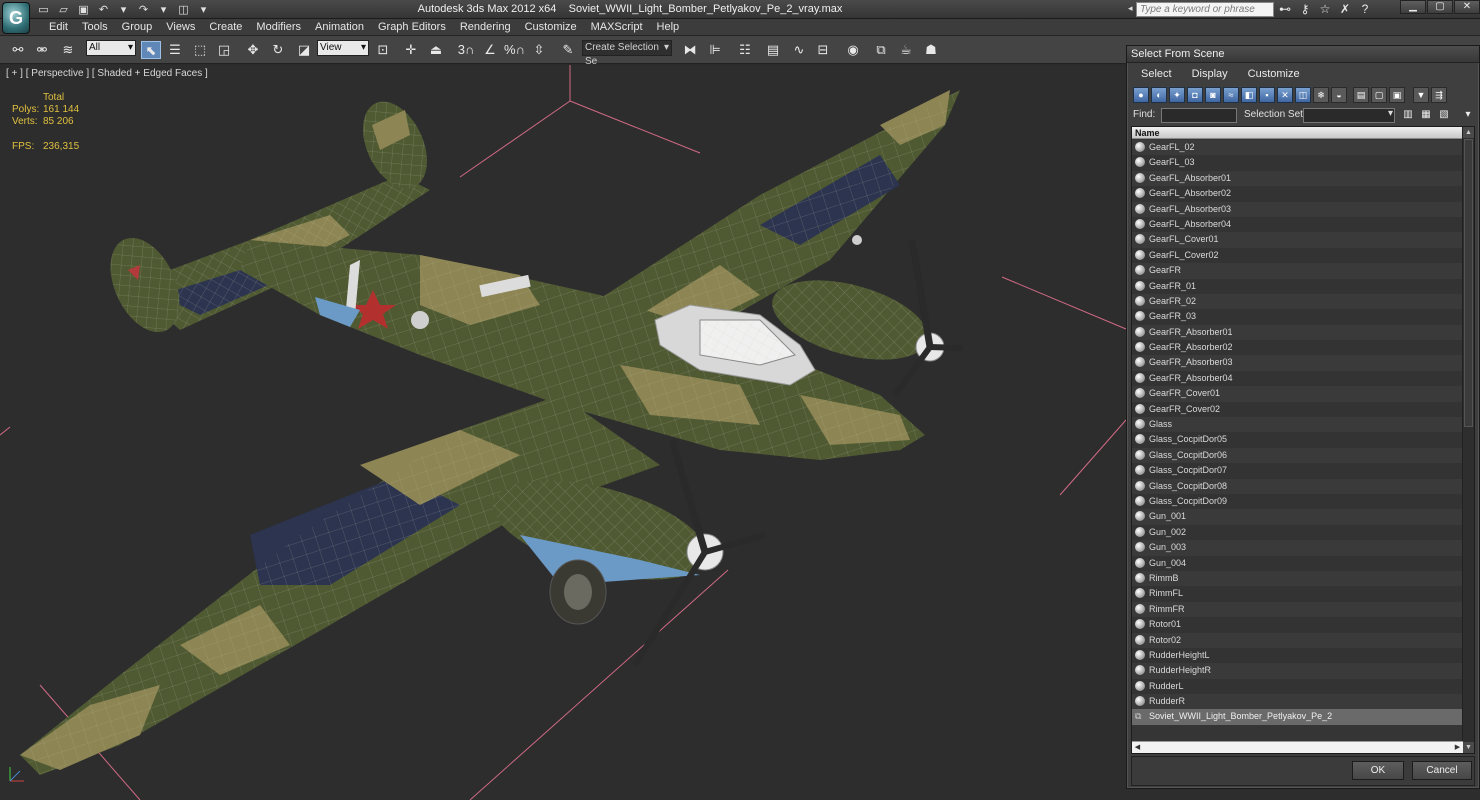 Image resolution: width=1480 pixels, height=800 pixels. Describe the element at coordinates (823, 50) in the screenshot. I see `schematic-view-icon: ⊟` at that location.